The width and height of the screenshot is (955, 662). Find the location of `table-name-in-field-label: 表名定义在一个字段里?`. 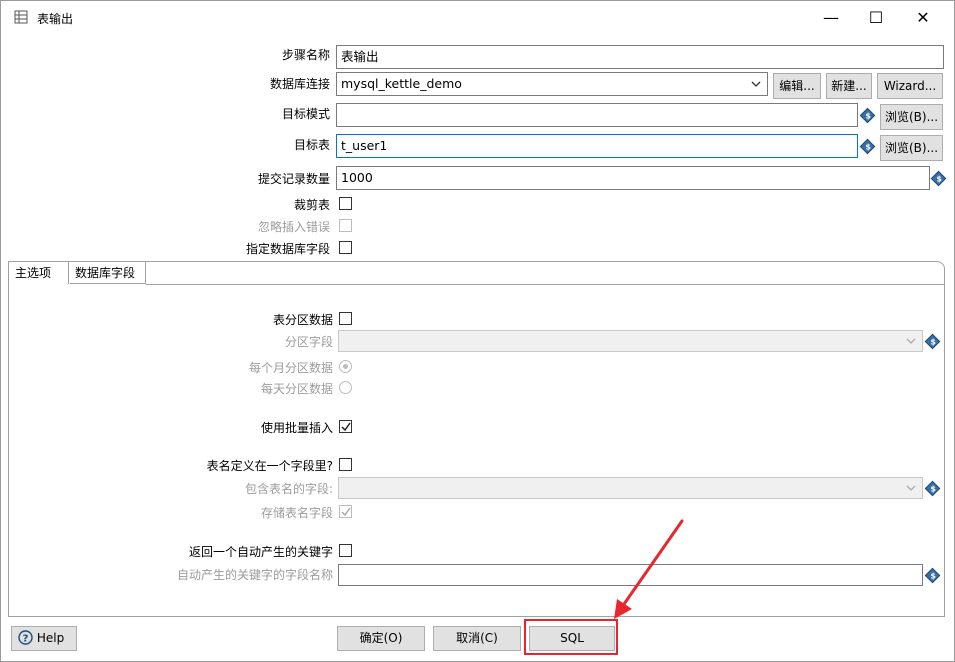

table-name-in-field-label: 表名定义在一个字段里? is located at coordinates (269, 466).